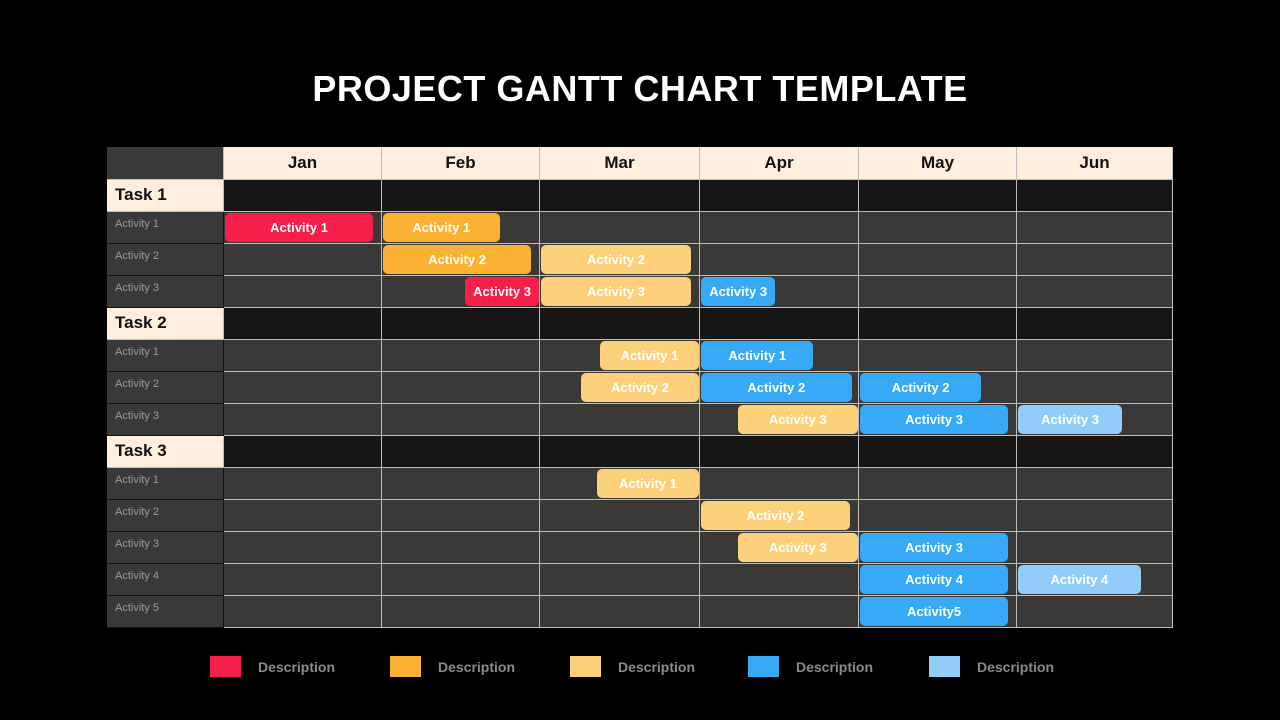 The image size is (1280, 720). I want to click on activity-row: Activity 2 Activity 2, so click(640, 516).